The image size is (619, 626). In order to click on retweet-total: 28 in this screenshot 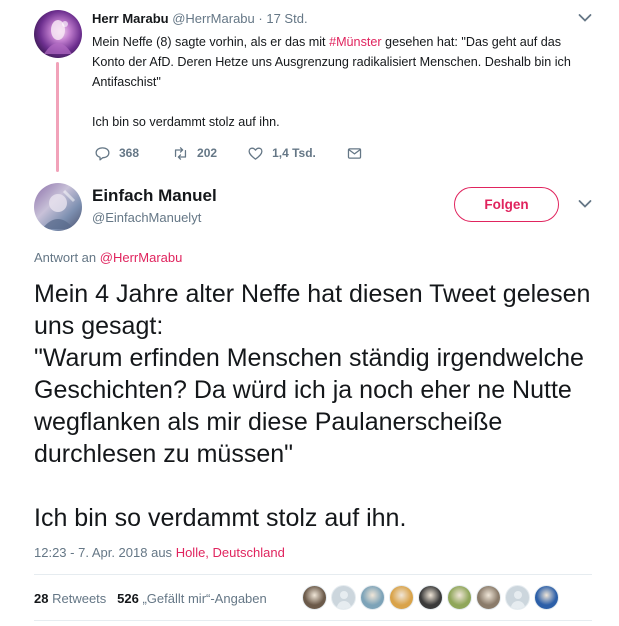, I will do `click(41, 598)`.